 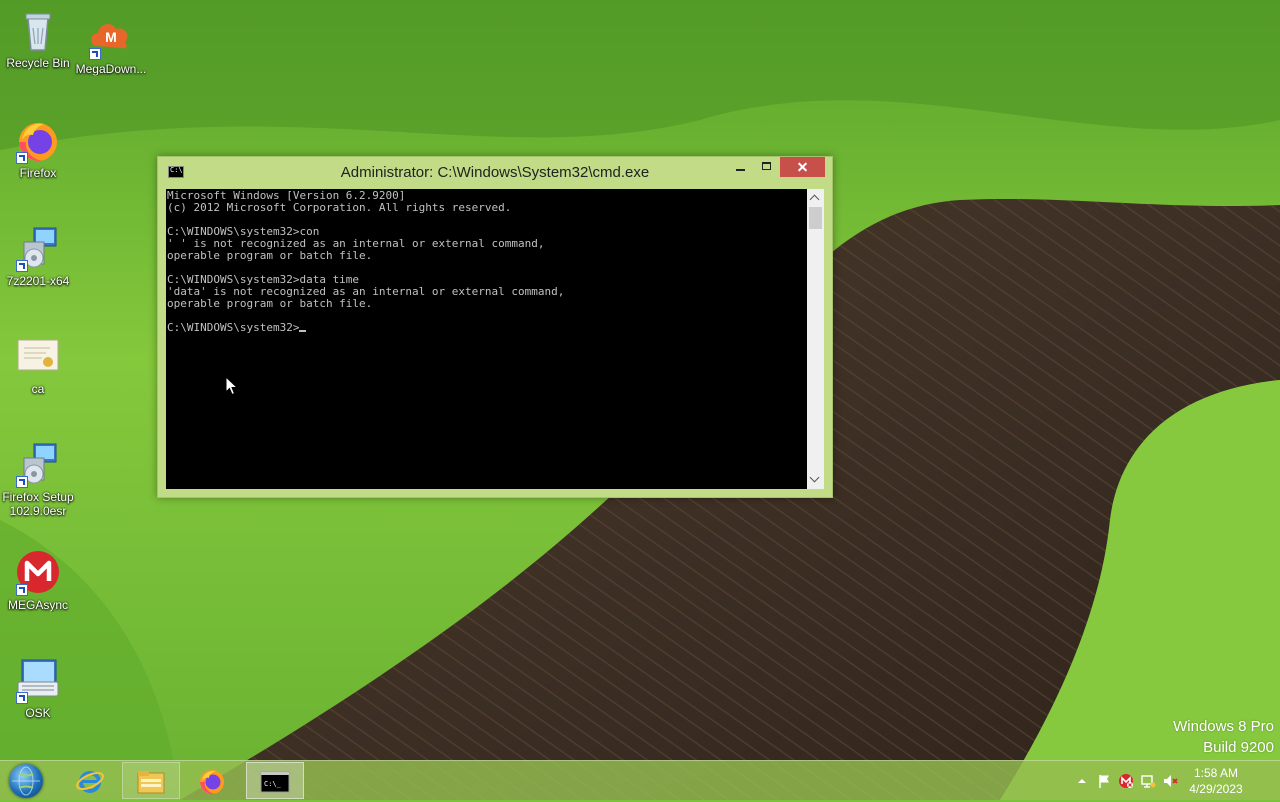 I want to click on megadownloader-icon: M, so click(x=111, y=36).